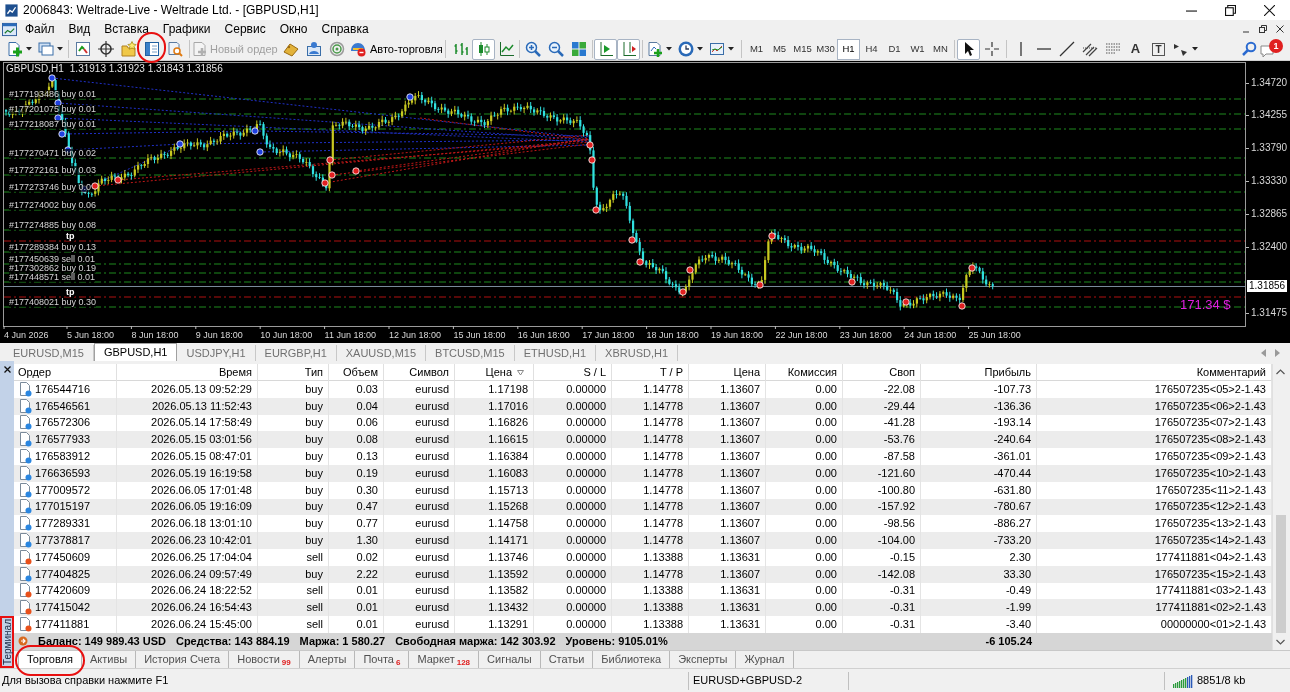  What do you see at coordinates (105, 49) in the screenshot?
I see `target-icon` at bounding box center [105, 49].